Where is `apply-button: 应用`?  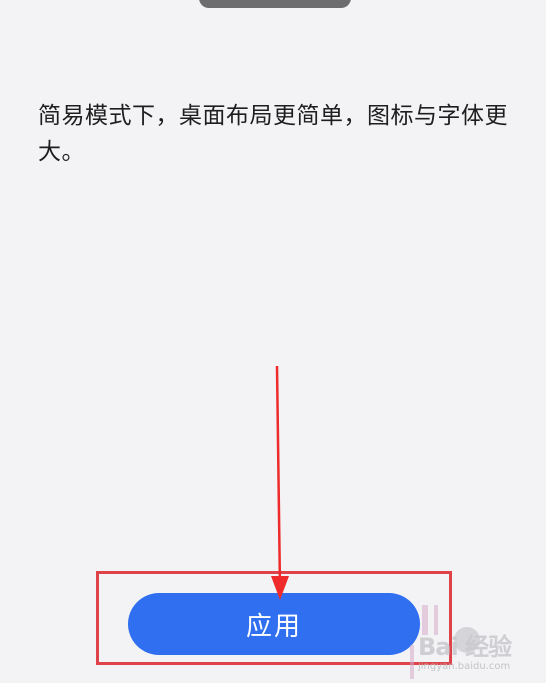 apply-button: 应用 is located at coordinates (274, 624).